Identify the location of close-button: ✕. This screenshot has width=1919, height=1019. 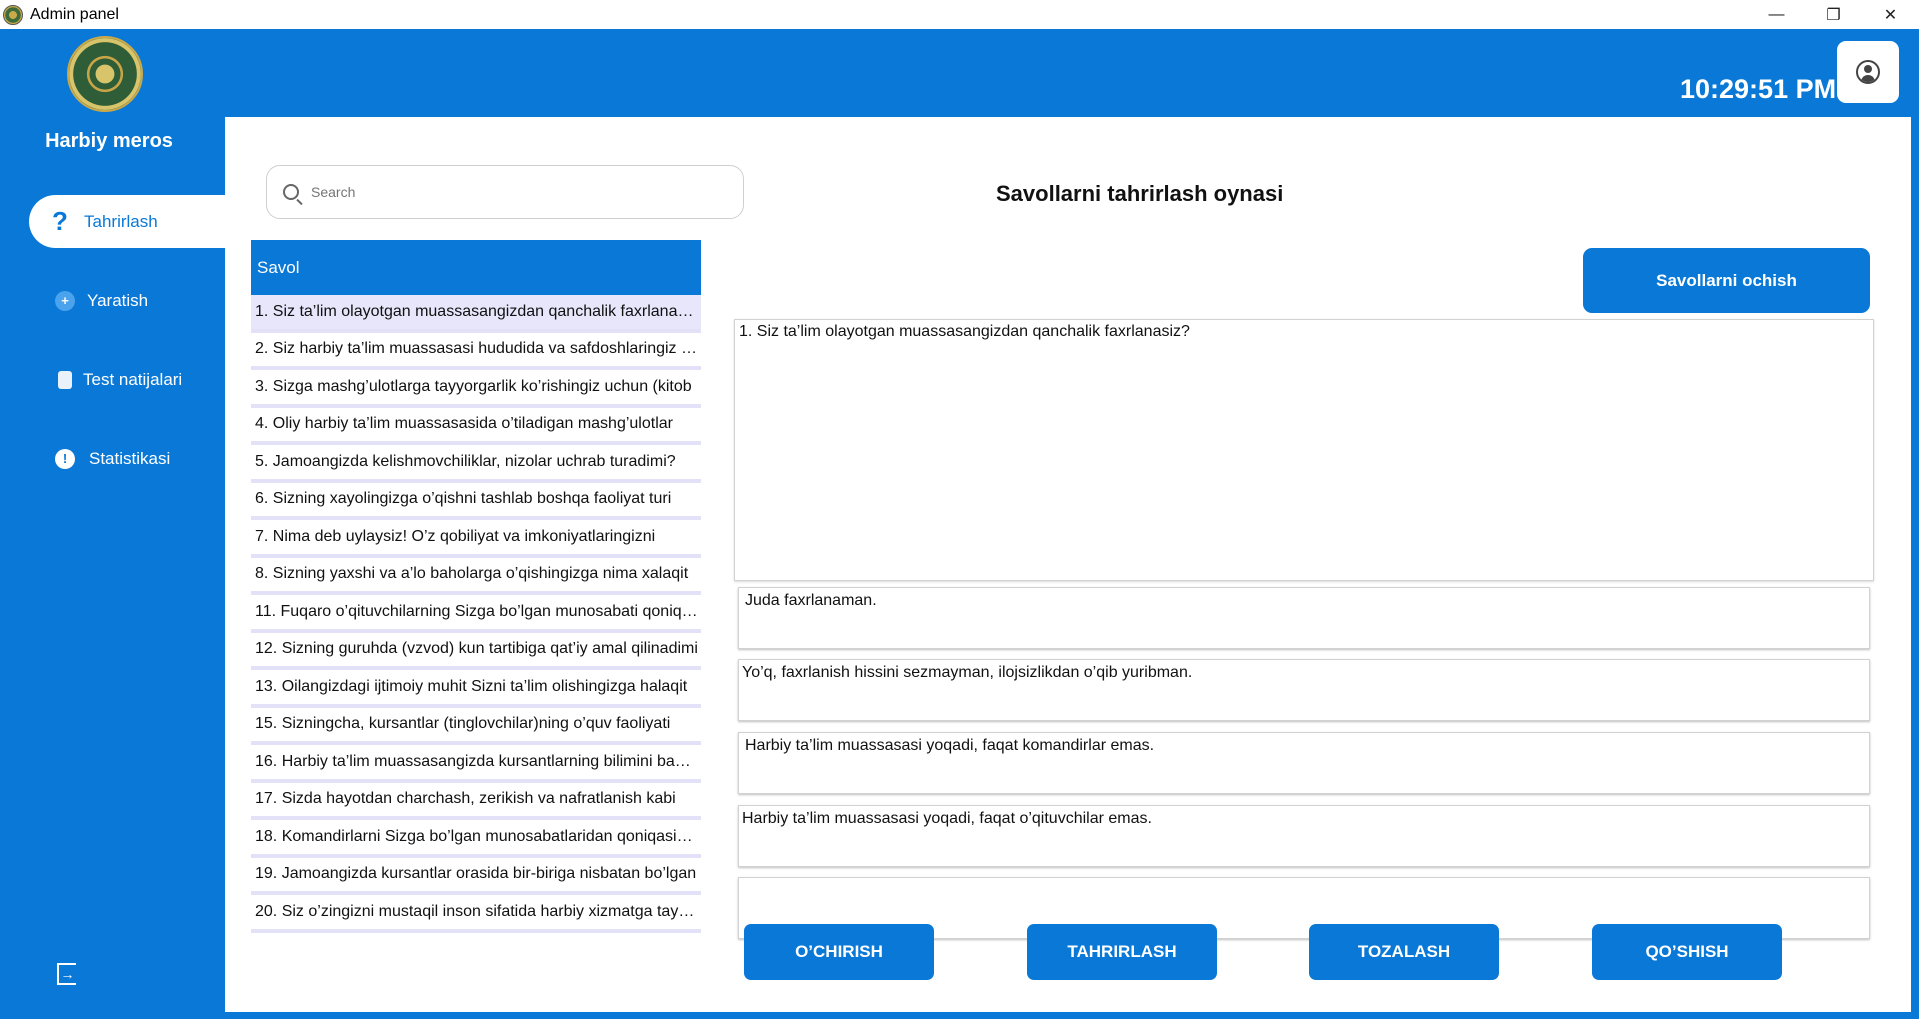
(1890, 14).